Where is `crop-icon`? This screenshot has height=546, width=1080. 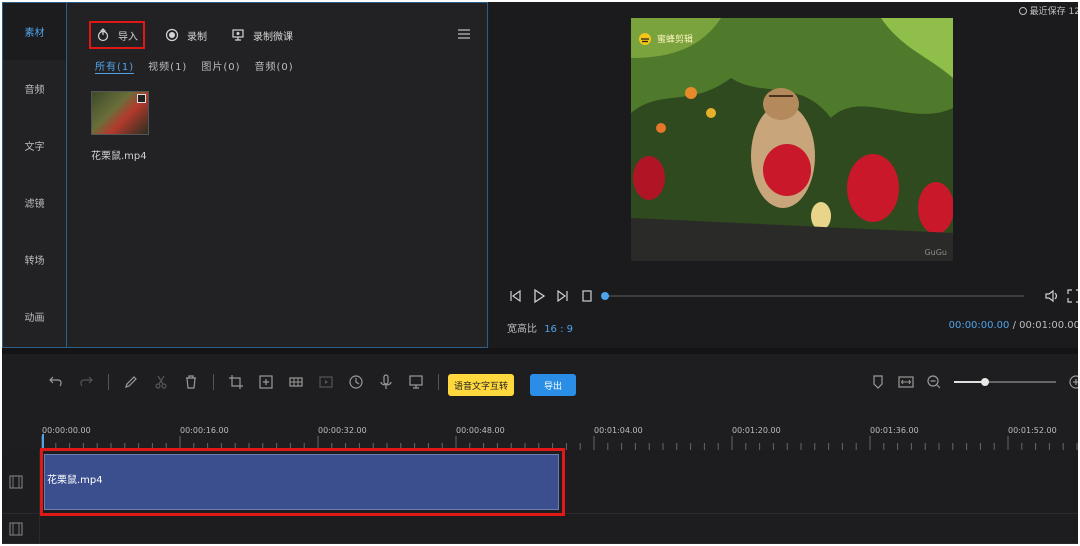 crop-icon is located at coordinates (236, 382).